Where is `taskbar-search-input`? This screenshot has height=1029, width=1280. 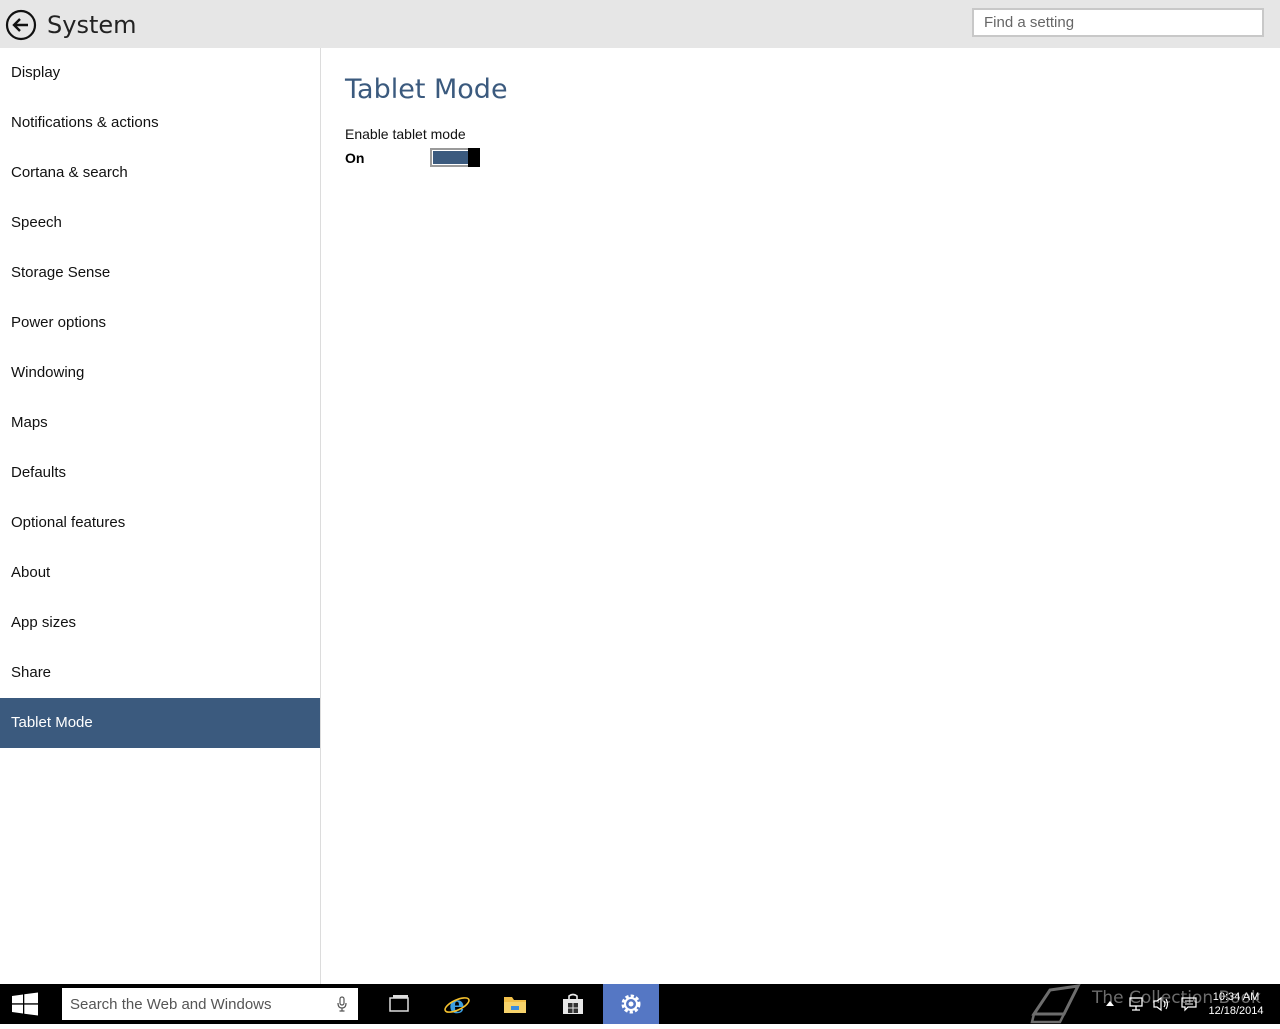
taskbar-search-input is located at coordinates (200, 1004).